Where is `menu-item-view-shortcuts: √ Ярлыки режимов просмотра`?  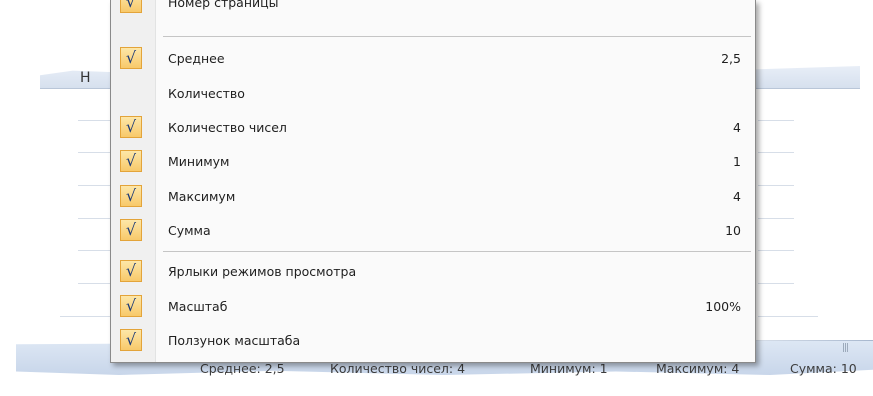
menu-item-view-shortcuts: √ Ярлыки режимов просмотра is located at coordinates (433, 272).